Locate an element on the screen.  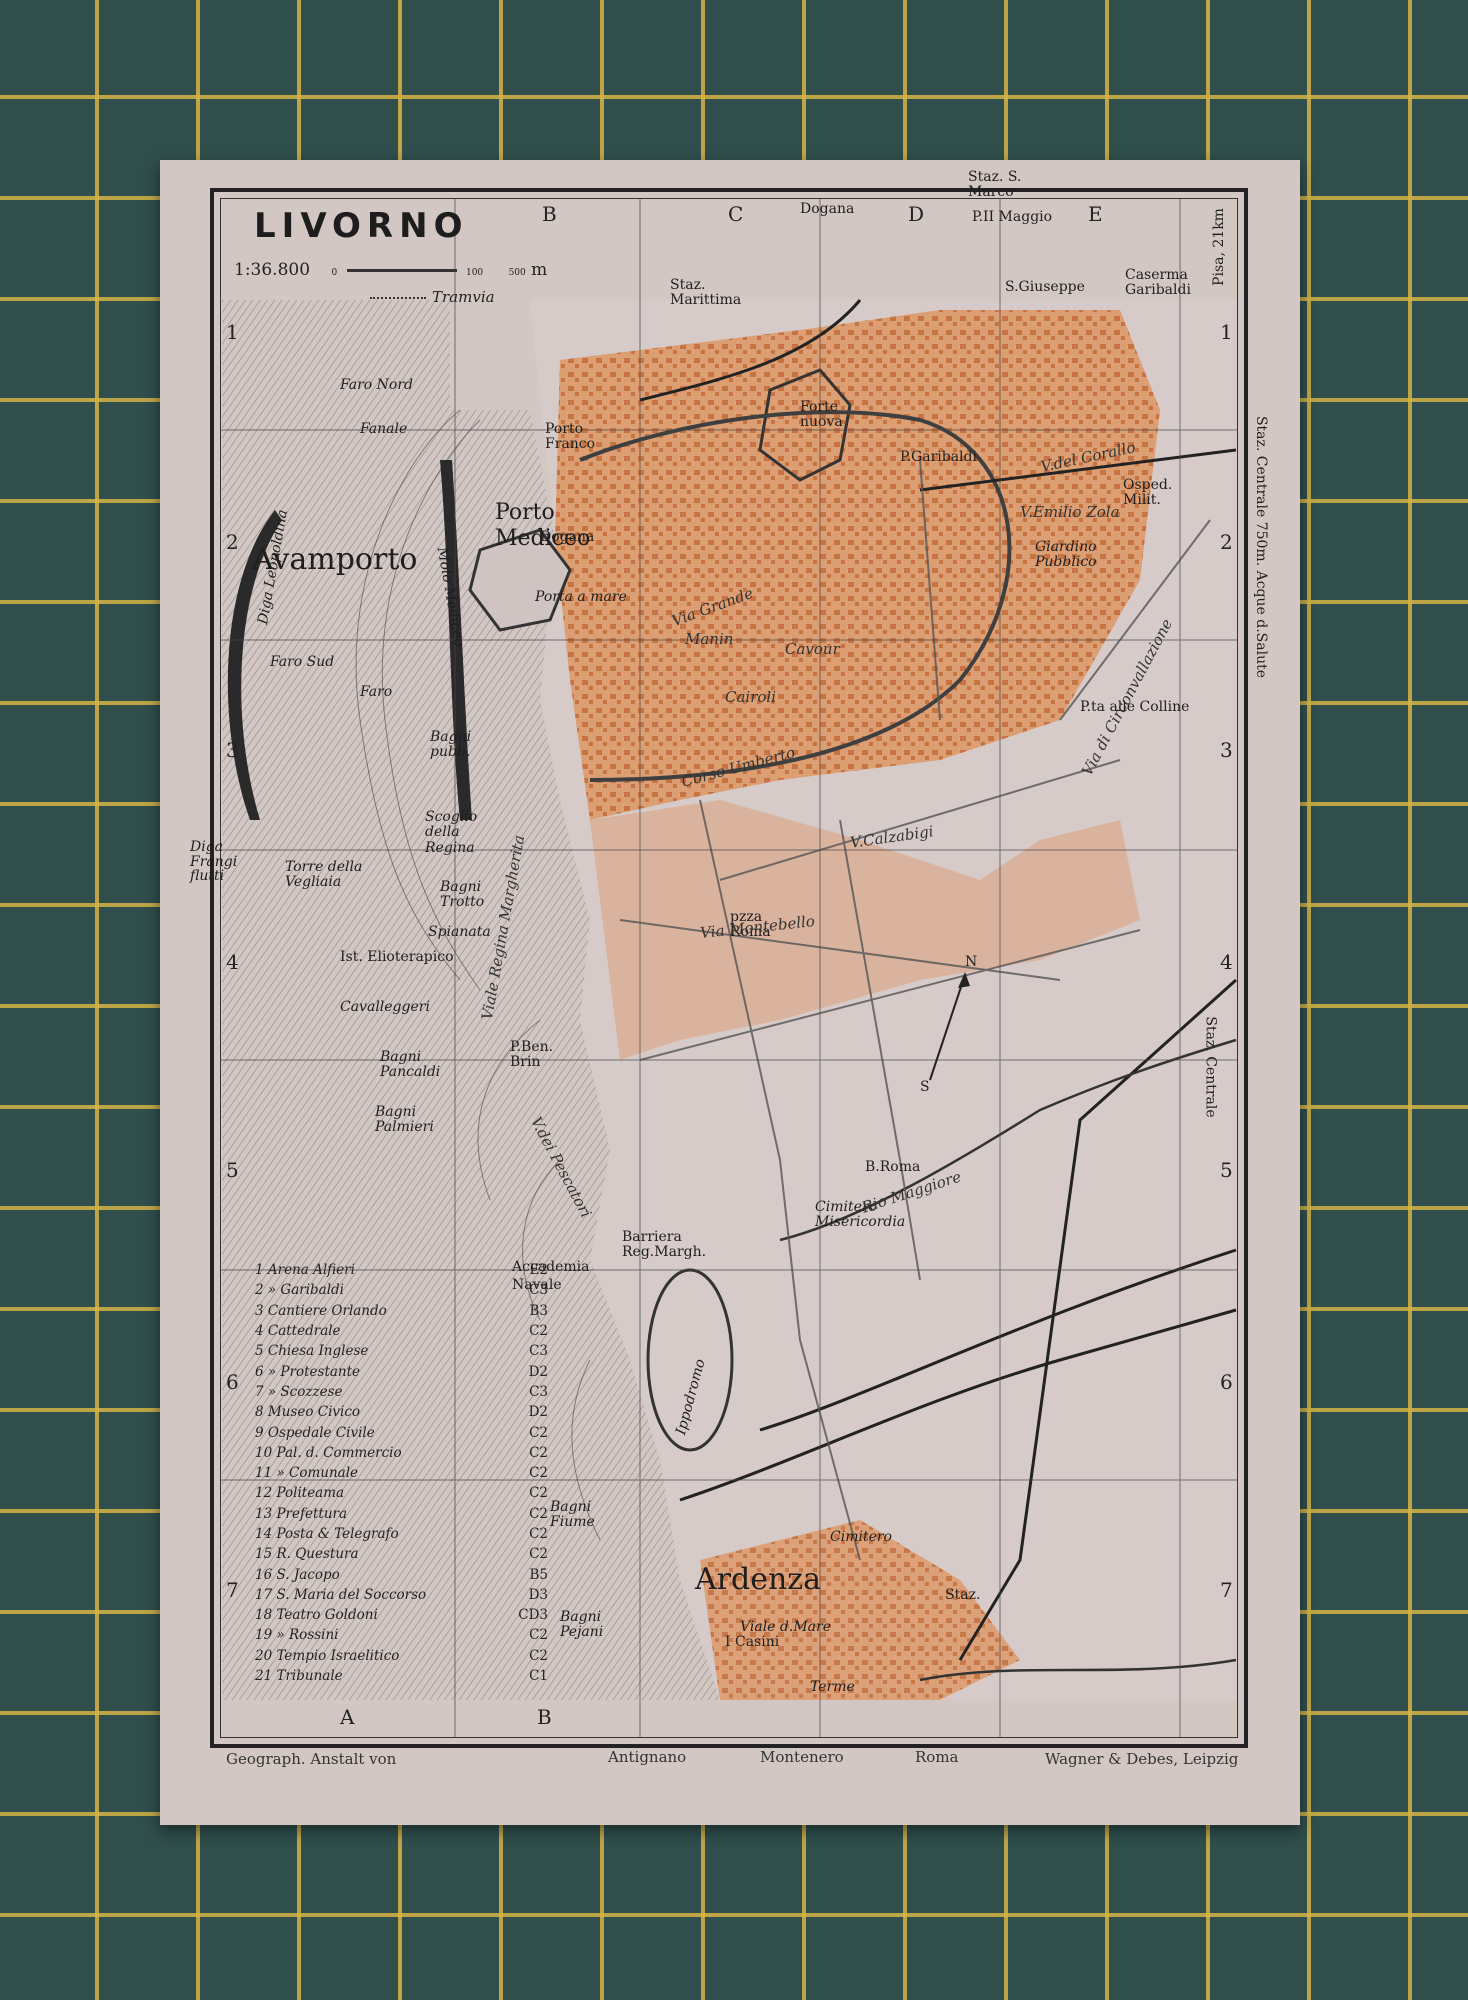
label-cavalleggeri: Cavalleggeri is located at coordinates (385, 1007).